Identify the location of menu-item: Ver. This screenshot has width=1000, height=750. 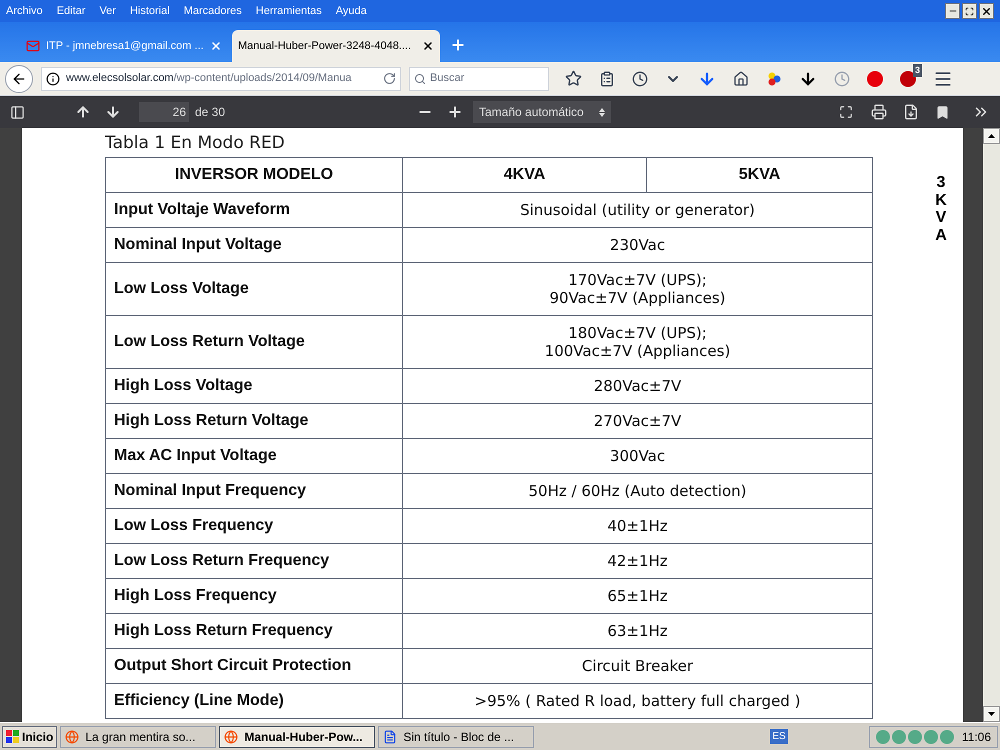
(107, 11).